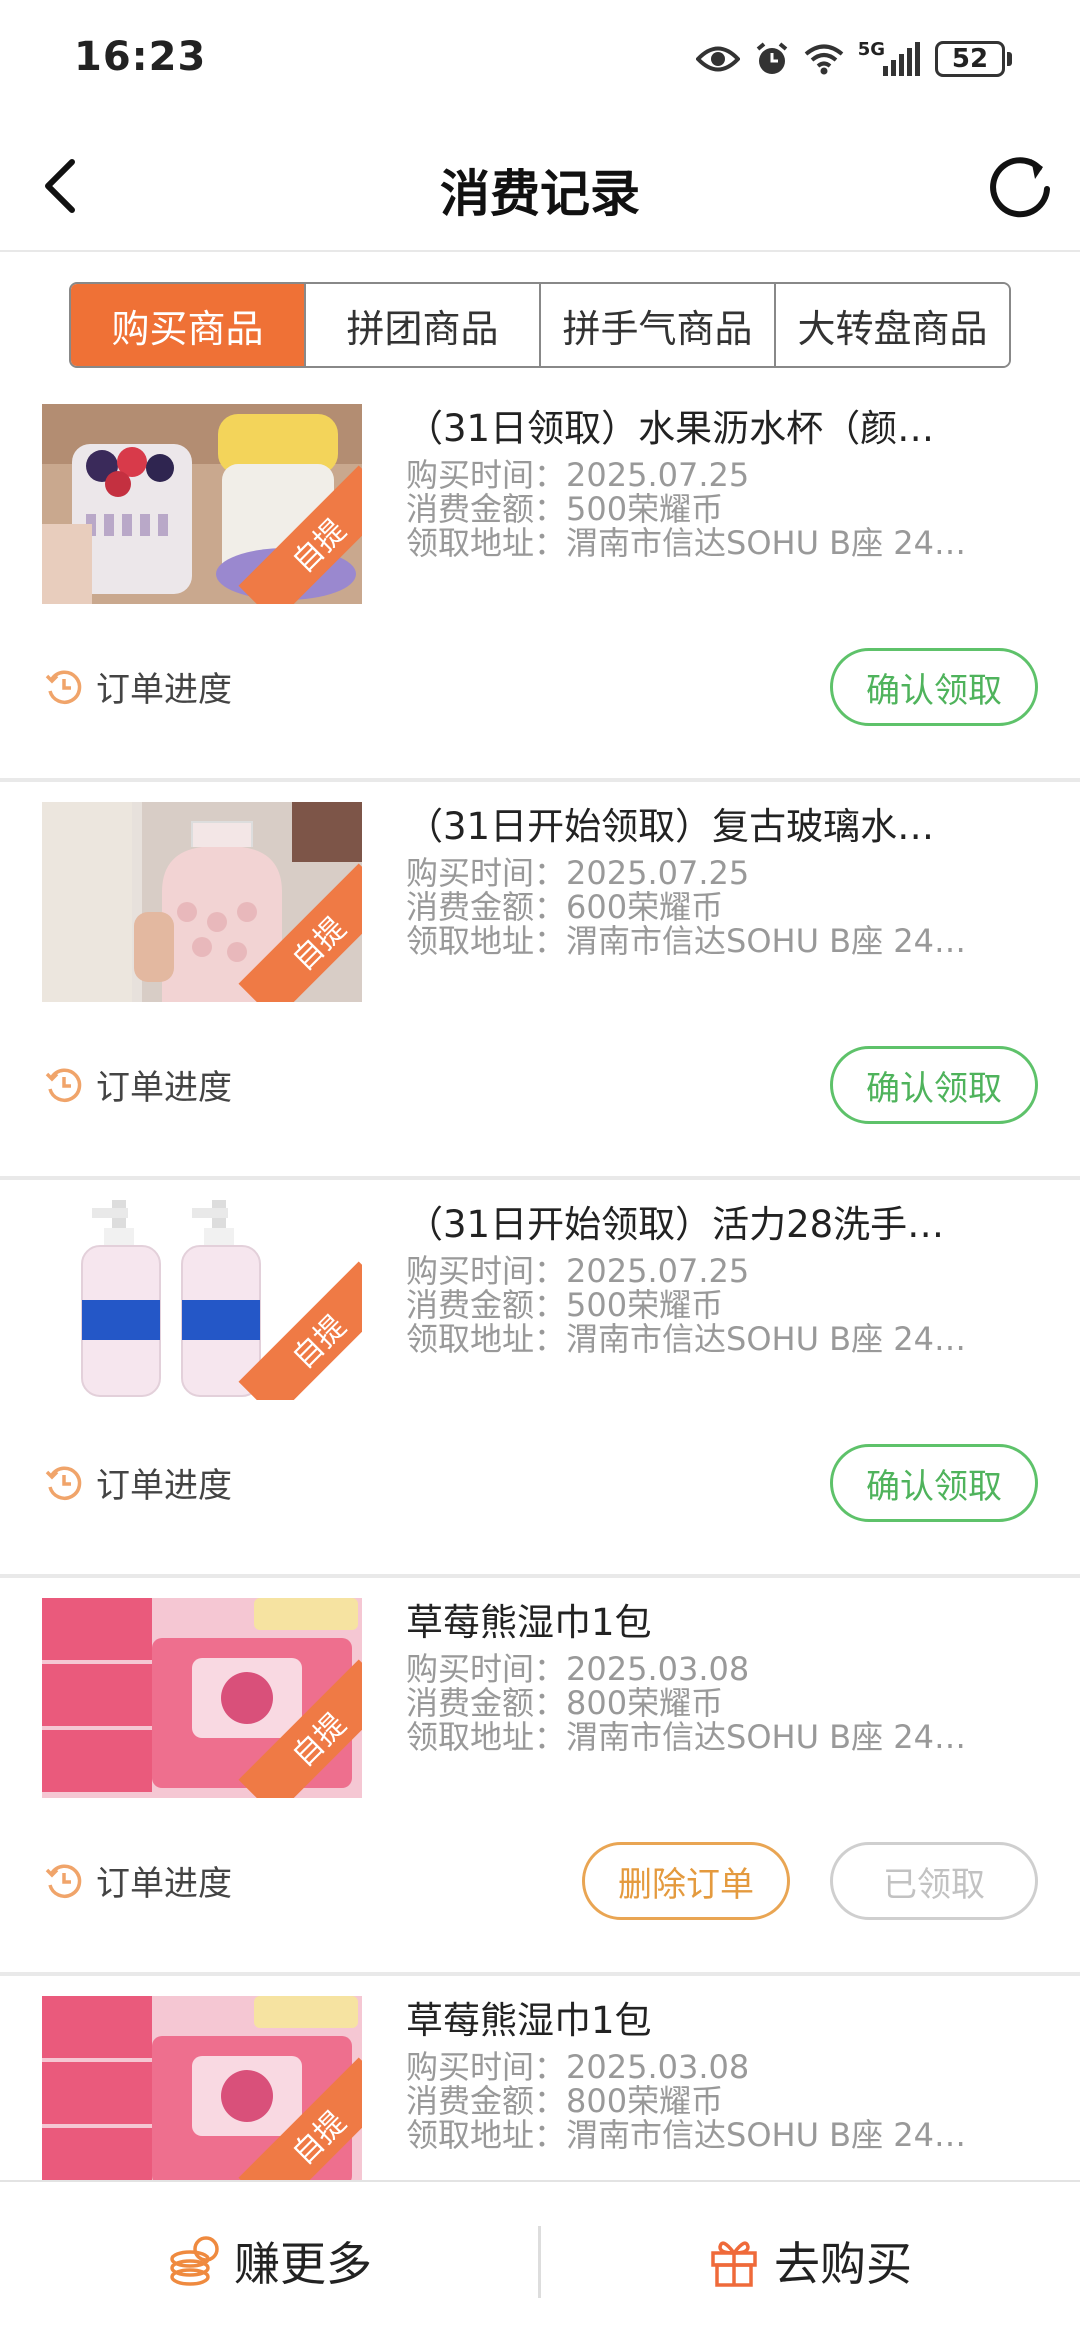 This screenshot has width=1080, height=2340. What do you see at coordinates (303, 2264) in the screenshot?
I see `earn-more-label: 赚更多` at bounding box center [303, 2264].